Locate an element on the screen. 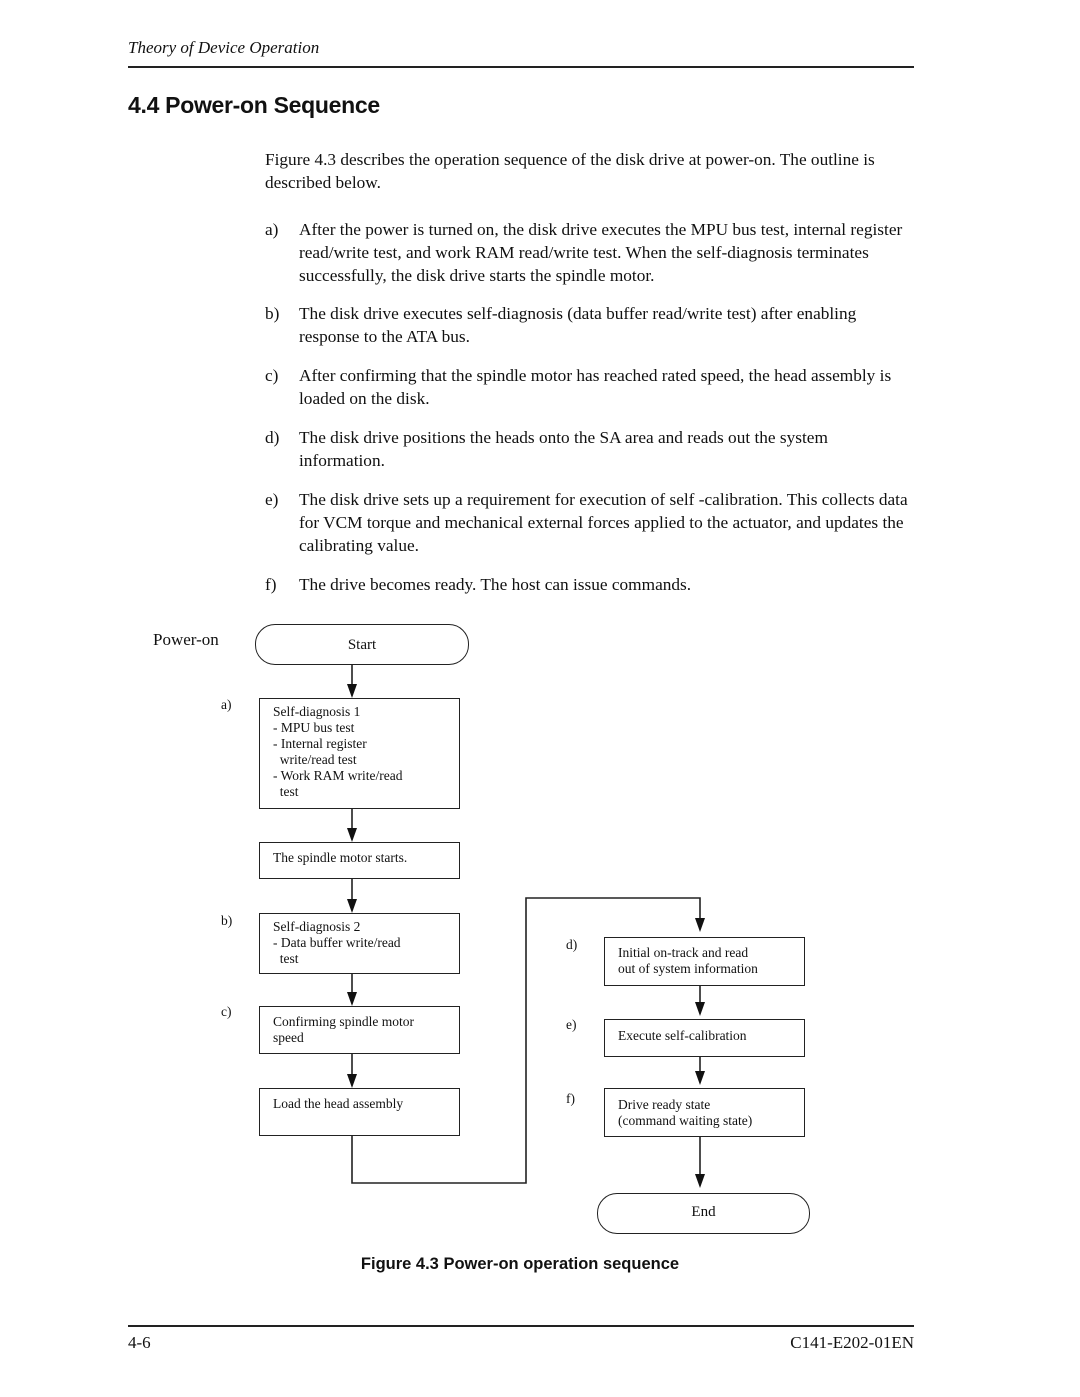 This screenshot has width=1080, height=1397. node-line: write/read test is located at coordinates (315, 759).